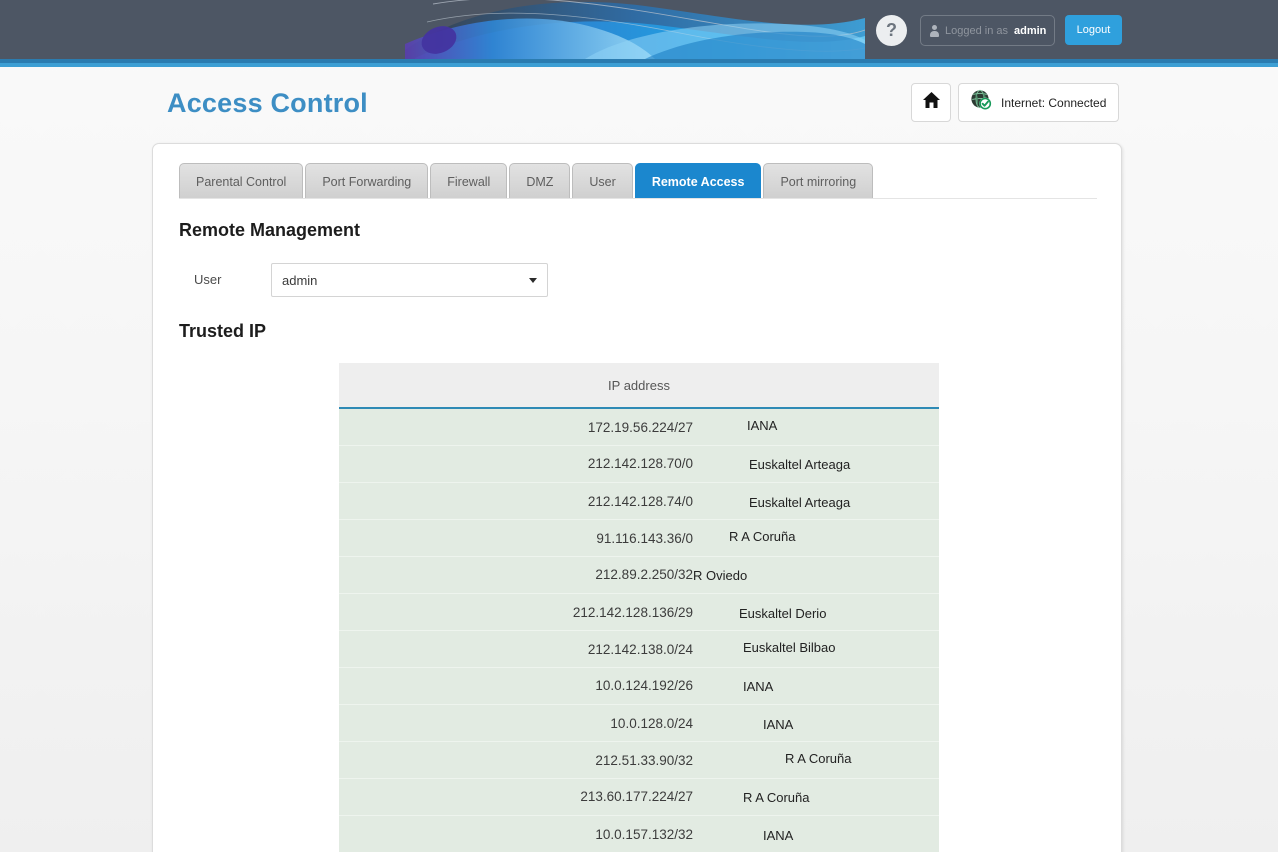  What do you see at coordinates (540, 181) in the screenshot?
I see `tab-dmz: DMZ` at bounding box center [540, 181].